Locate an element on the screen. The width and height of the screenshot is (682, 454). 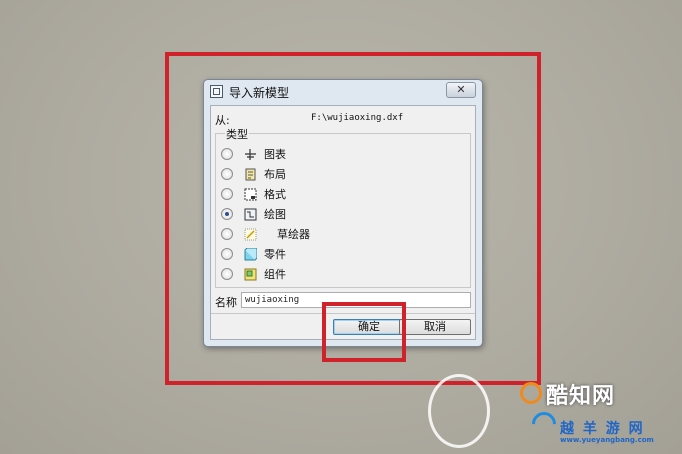
watermark-leaf-logo-icon is located at coordinates (459, 411).